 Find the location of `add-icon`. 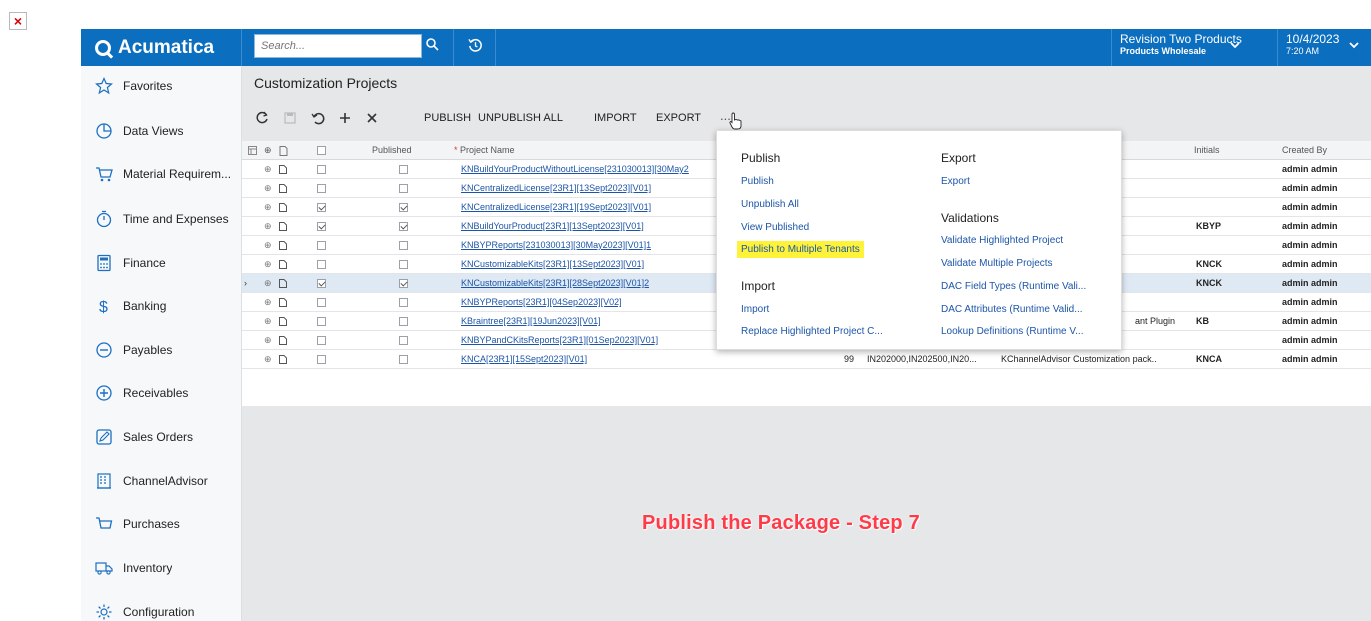

add-icon is located at coordinates (345, 118).